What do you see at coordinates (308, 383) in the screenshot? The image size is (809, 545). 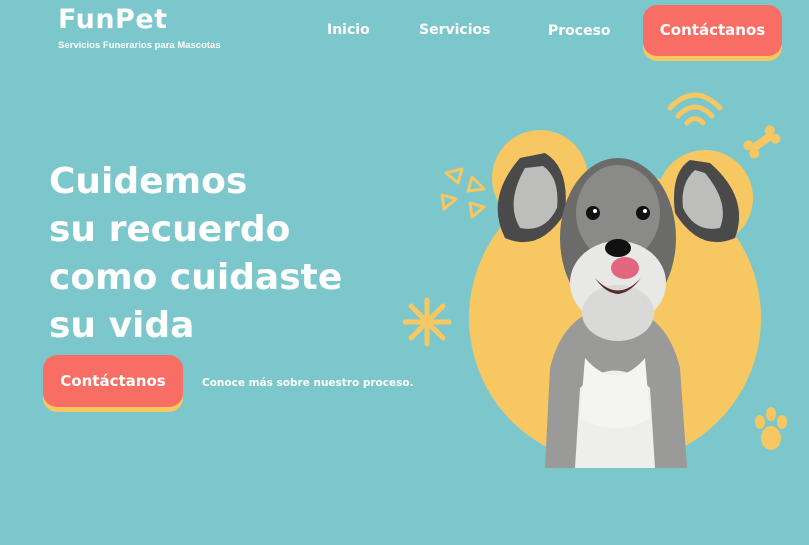 I see `process-link: Conoce más sobre nuestro proceso.` at bounding box center [308, 383].